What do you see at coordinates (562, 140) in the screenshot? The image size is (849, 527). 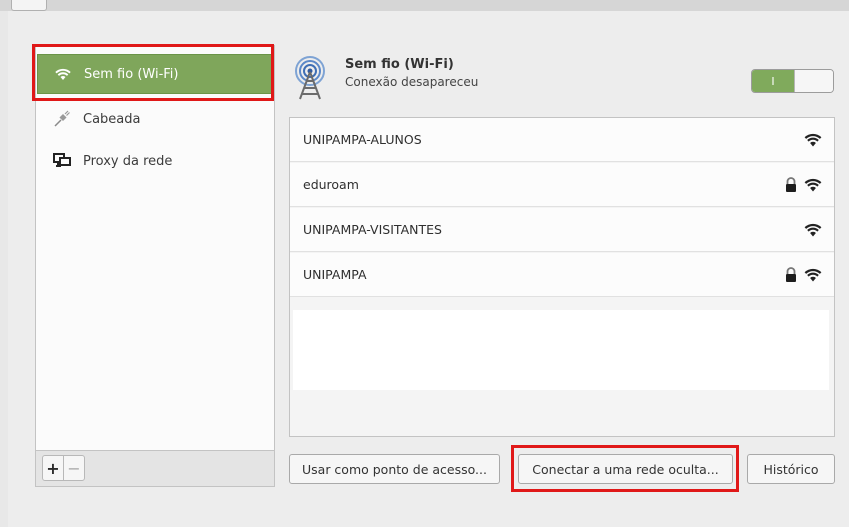 I see `network-row: UNIPAMPA-ALUNOS` at bounding box center [562, 140].